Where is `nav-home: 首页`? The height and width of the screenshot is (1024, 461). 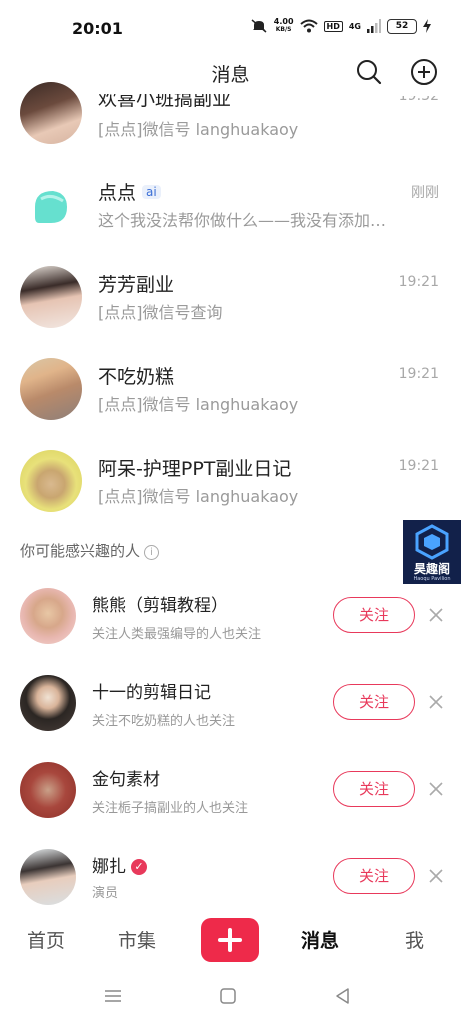
nav-home: 首页 is located at coordinates (46, 939).